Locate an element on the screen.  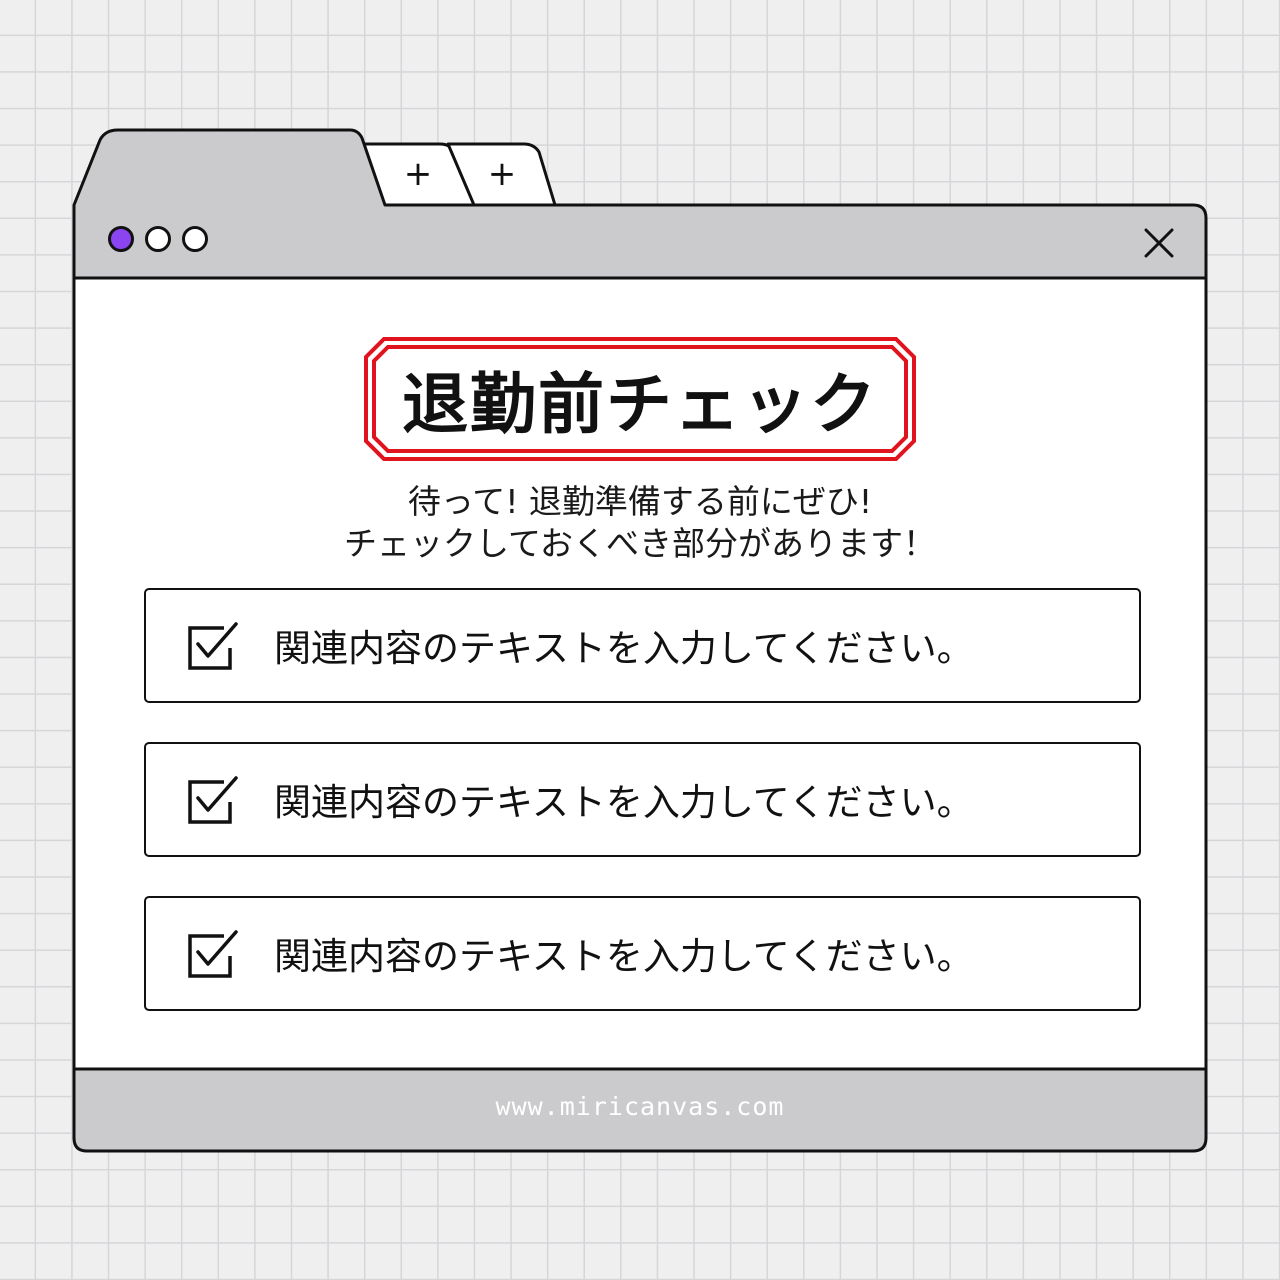
page-title: 退勤前チェック is located at coordinates (640, 404).